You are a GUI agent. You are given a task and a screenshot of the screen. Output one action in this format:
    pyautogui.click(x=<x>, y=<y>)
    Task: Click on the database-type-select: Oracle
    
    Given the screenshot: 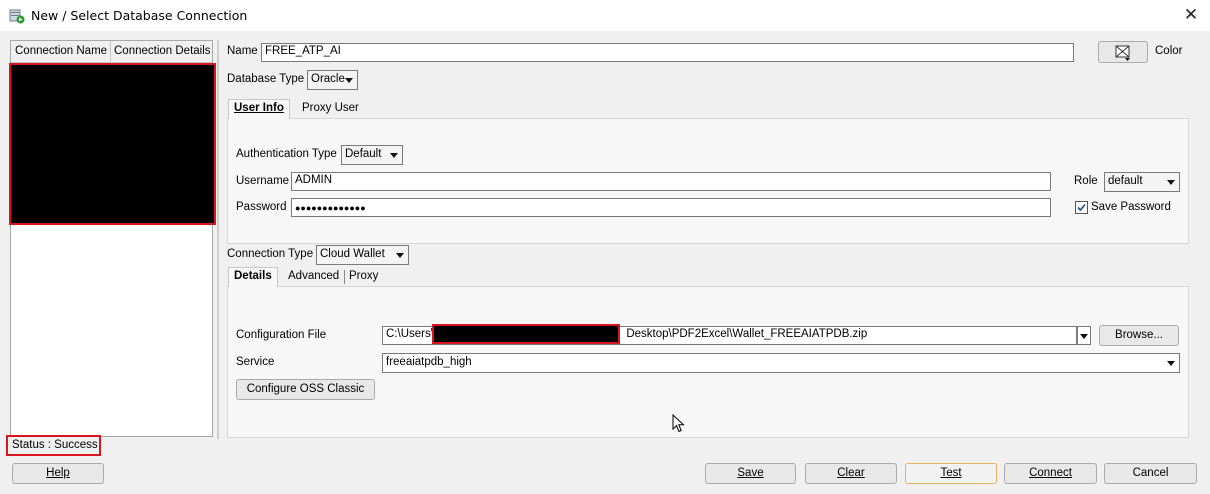 What is the action you would take?
    pyautogui.click(x=332, y=80)
    